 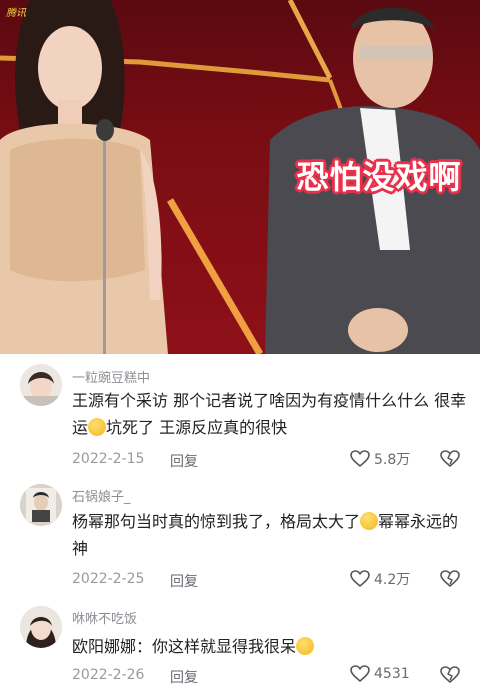 What do you see at coordinates (392, 460) in the screenshot?
I see `like-count: 5.8万` at bounding box center [392, 460].